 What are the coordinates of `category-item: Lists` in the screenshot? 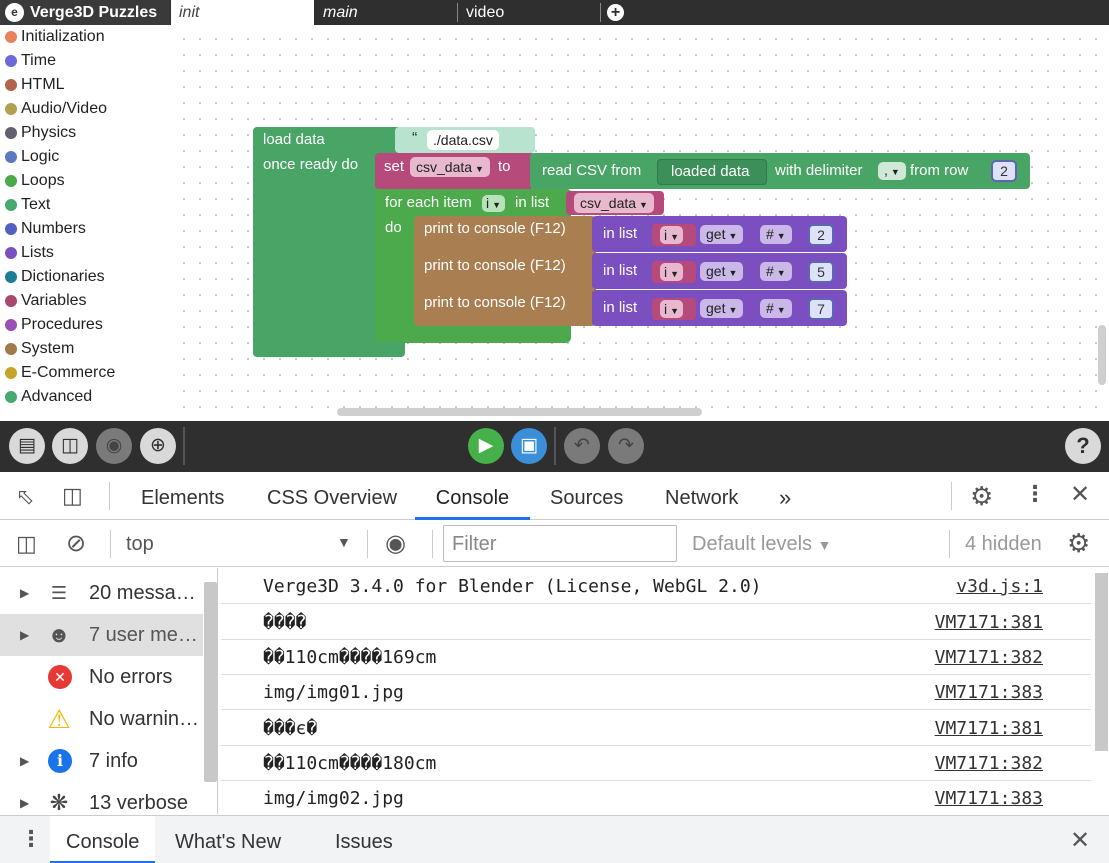 It's located at (85, 253).